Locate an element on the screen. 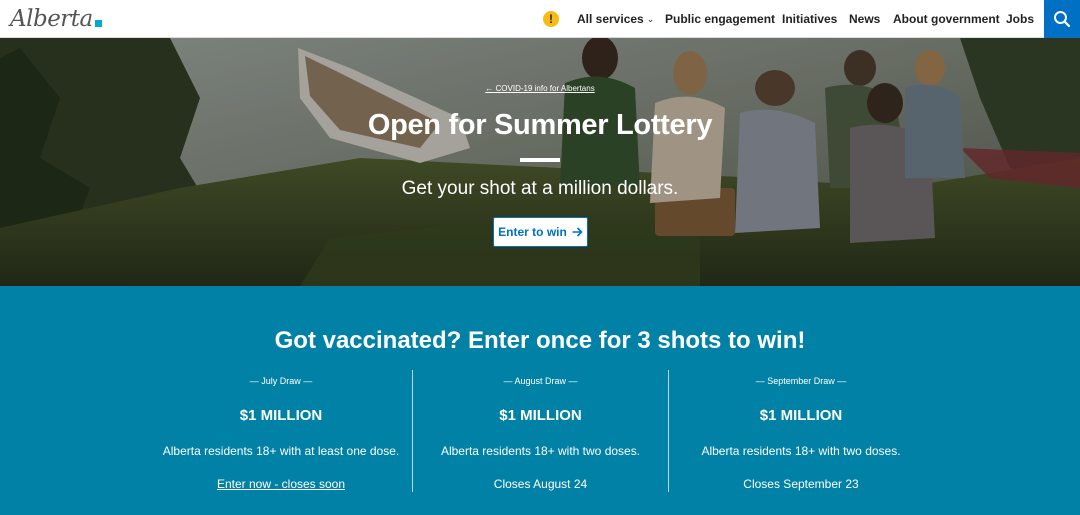  logo-wordmark: Alberta is located at coordinates (51, 19).